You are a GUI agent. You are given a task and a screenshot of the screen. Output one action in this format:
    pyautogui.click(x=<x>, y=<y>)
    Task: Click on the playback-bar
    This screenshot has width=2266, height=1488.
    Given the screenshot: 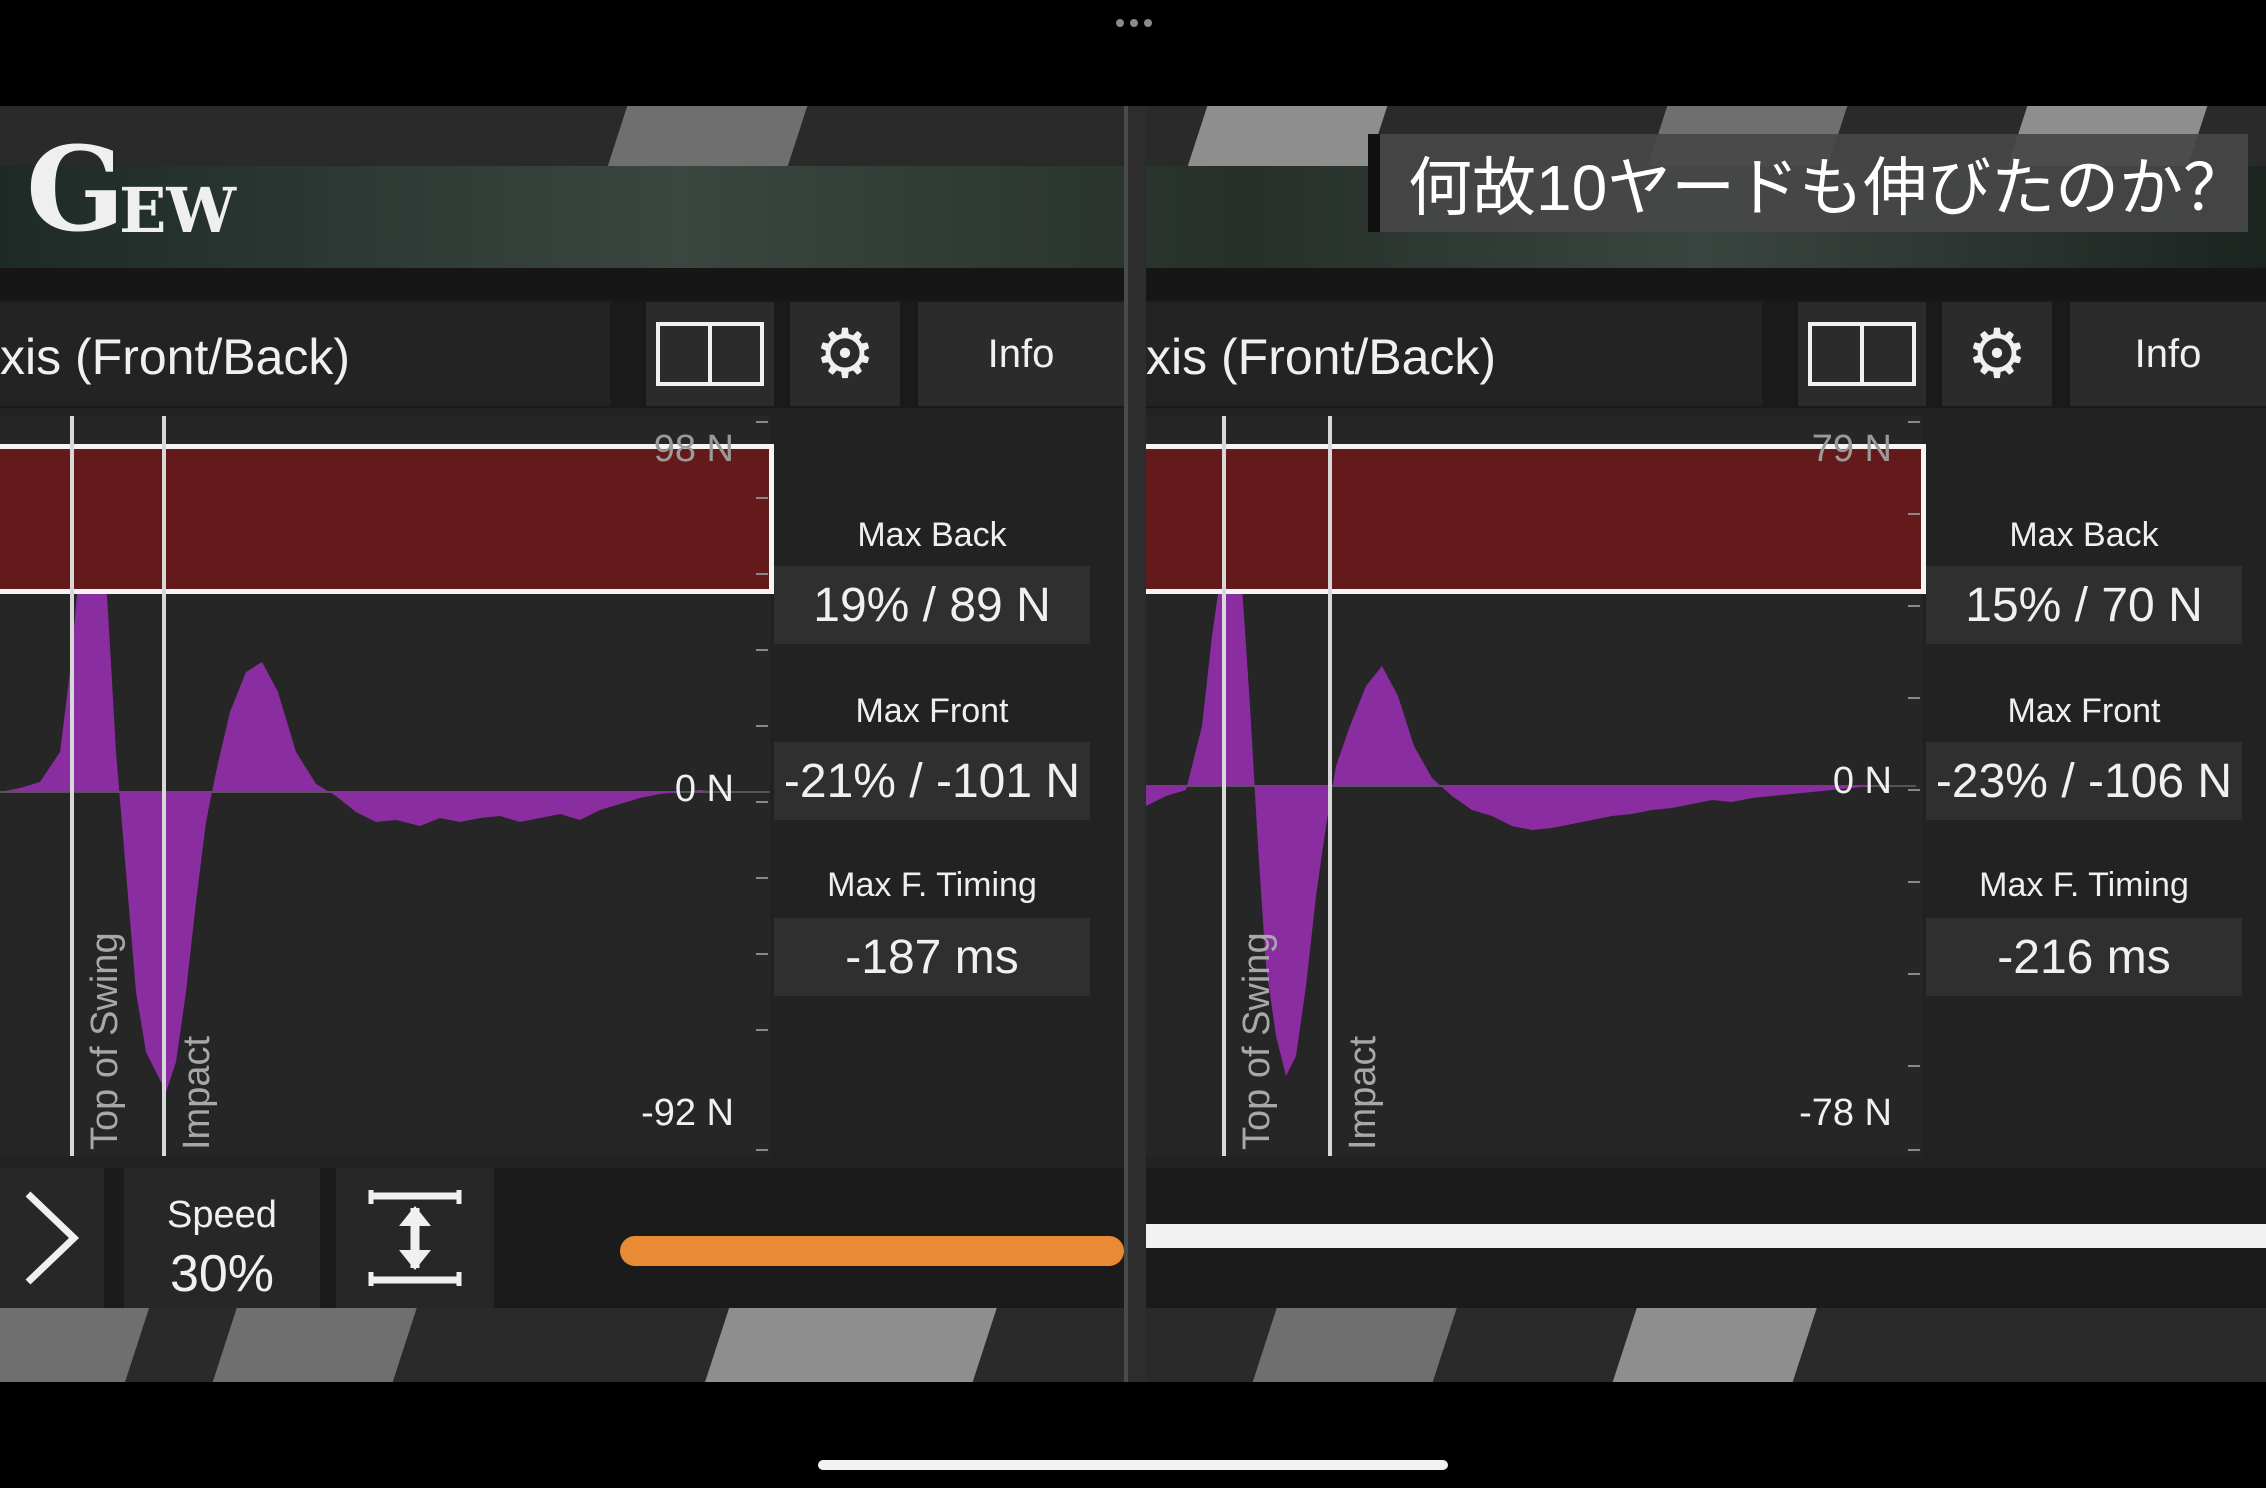 What is the action you would take?
    pyautogui.click(x=1706, y=1238)
    